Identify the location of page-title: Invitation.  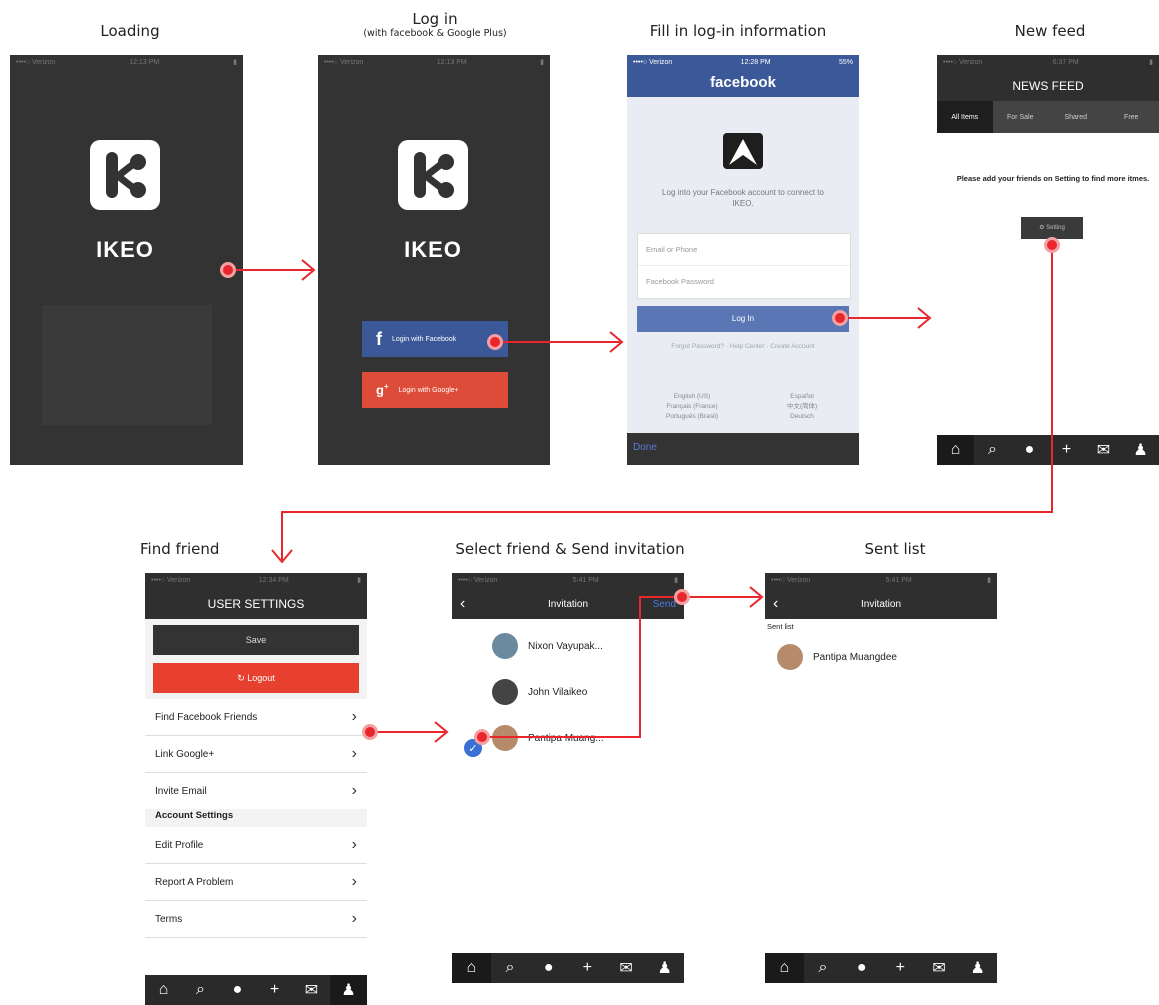
(881, 604).